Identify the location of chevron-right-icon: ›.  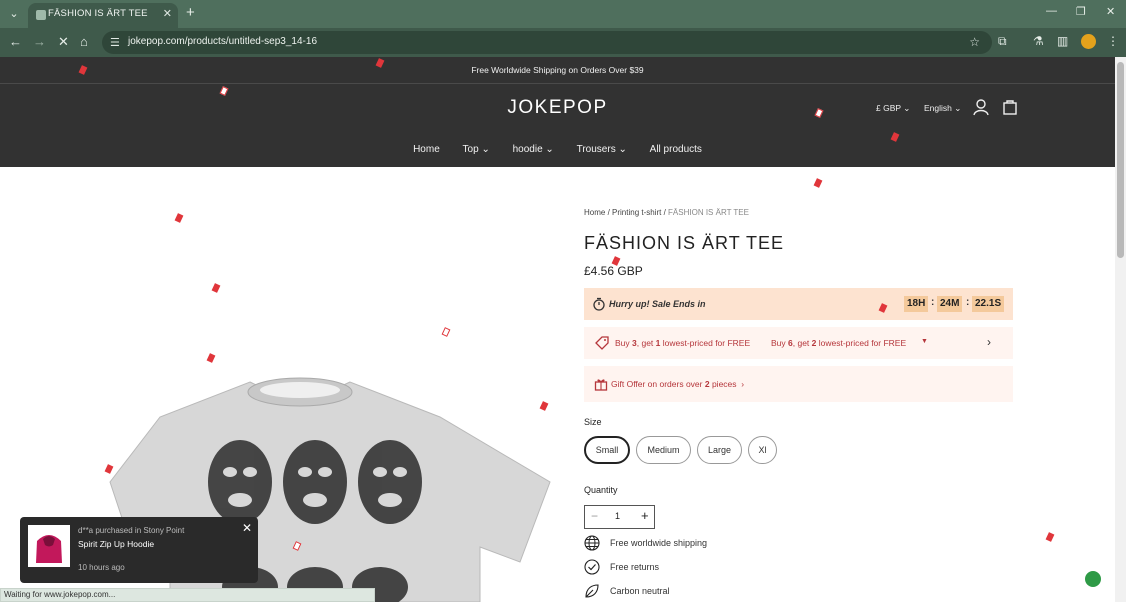
(989, 342).